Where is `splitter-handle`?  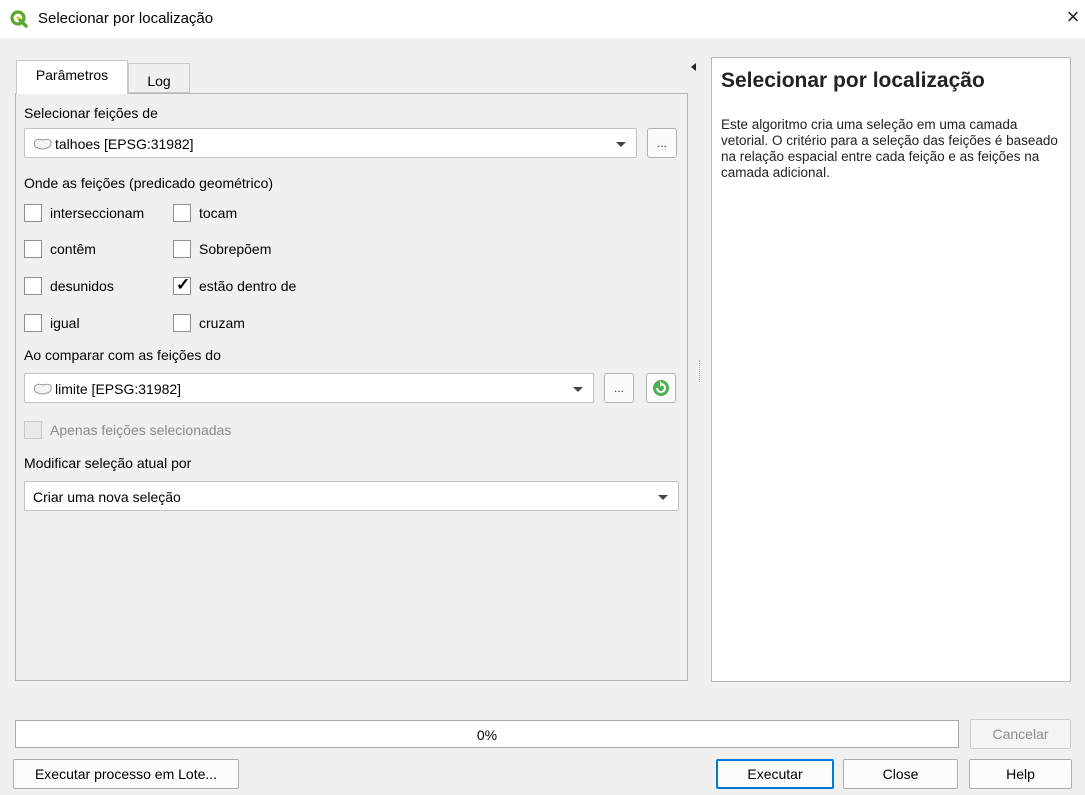 splitter-handle is located at coordinates (700, 371).